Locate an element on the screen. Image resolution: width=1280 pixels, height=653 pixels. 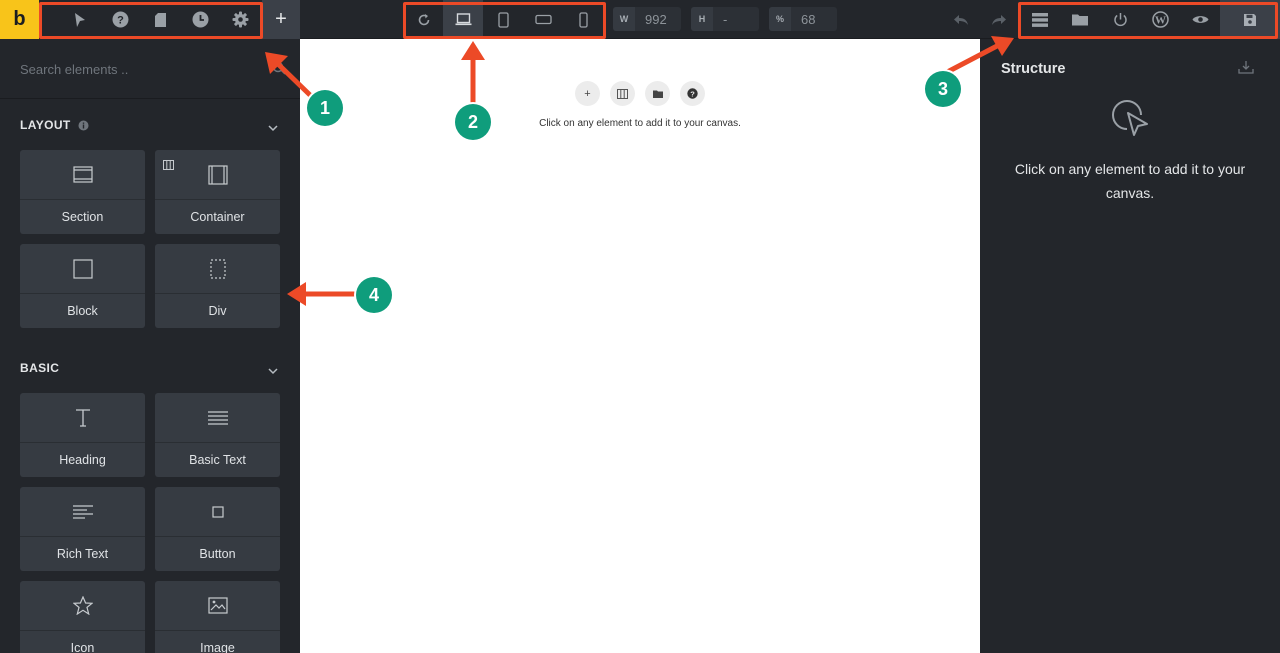
height-field: H - is located at coordinates (725, 19).